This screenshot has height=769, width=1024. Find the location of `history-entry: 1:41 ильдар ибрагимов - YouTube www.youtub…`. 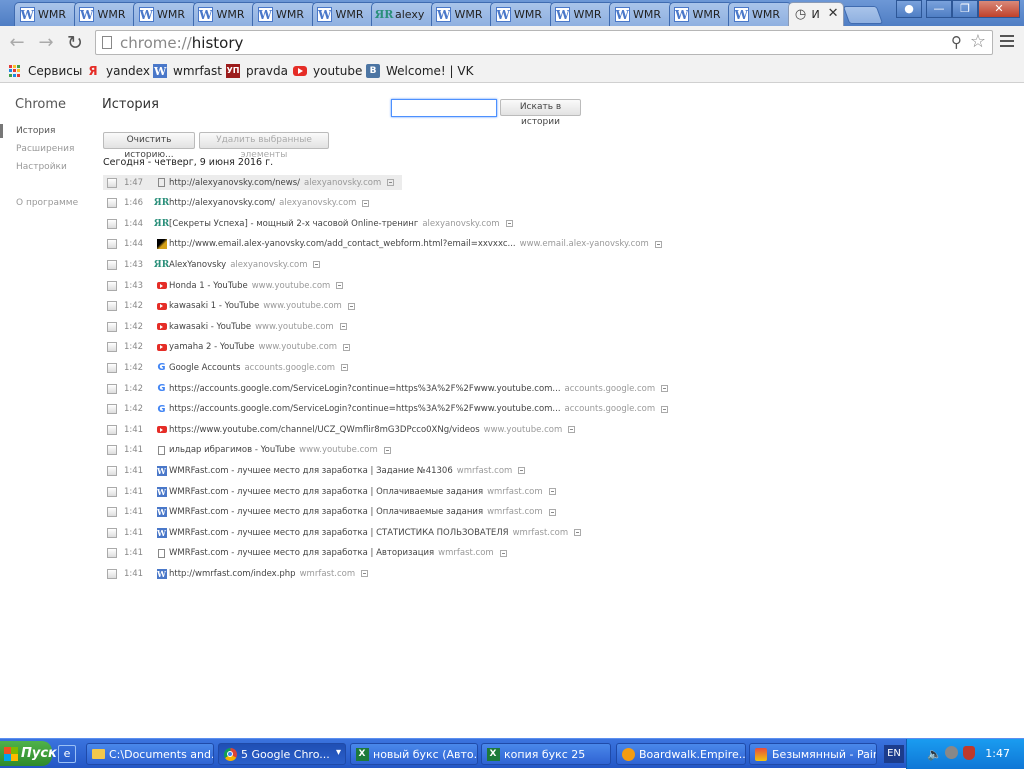

history-entry: 1:41 ильдар ибрагимов - YouTube www.youtub… is located at coordinates (247, 450).